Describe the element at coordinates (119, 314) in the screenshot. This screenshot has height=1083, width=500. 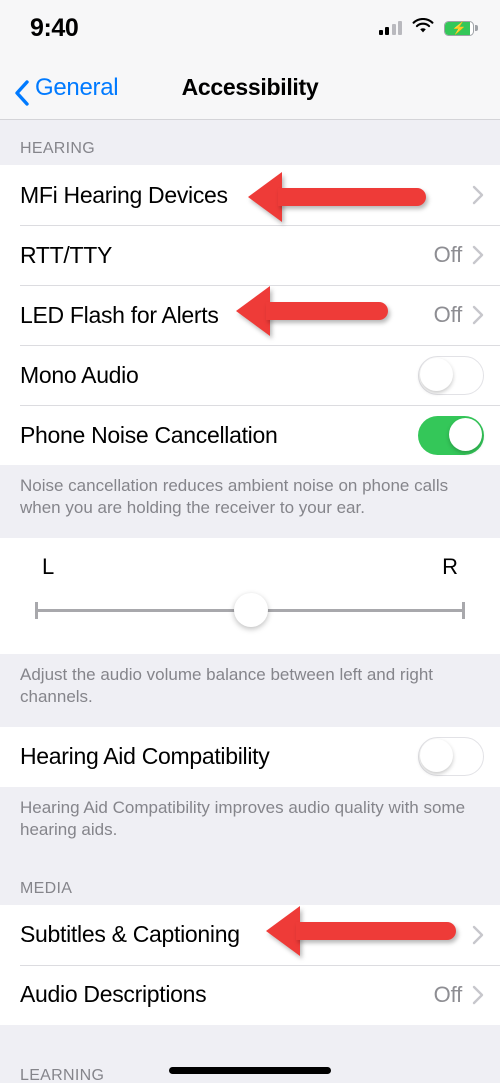
I see `row-label: LED Flash for Alerts` at that location.